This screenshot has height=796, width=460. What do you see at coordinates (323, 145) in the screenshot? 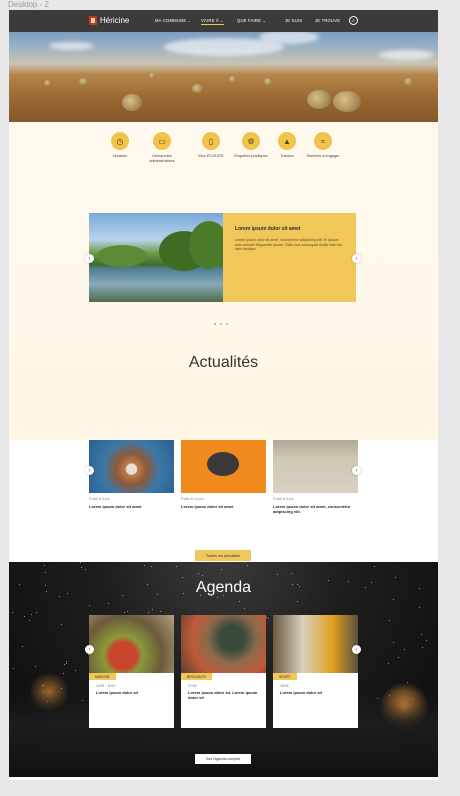
I see `quick-link-marches: ≈ Marchés à engager` at bounding box center [323, 145].